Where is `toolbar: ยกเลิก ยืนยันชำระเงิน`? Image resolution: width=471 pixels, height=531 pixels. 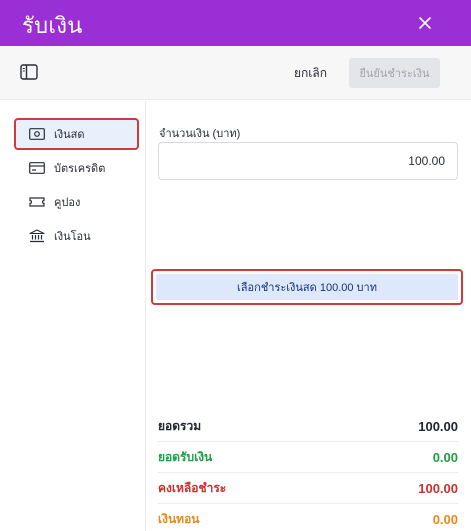 toolbar: ยกเลิก ยืนยันชำระเงิน is located at coordinates (235, 73).